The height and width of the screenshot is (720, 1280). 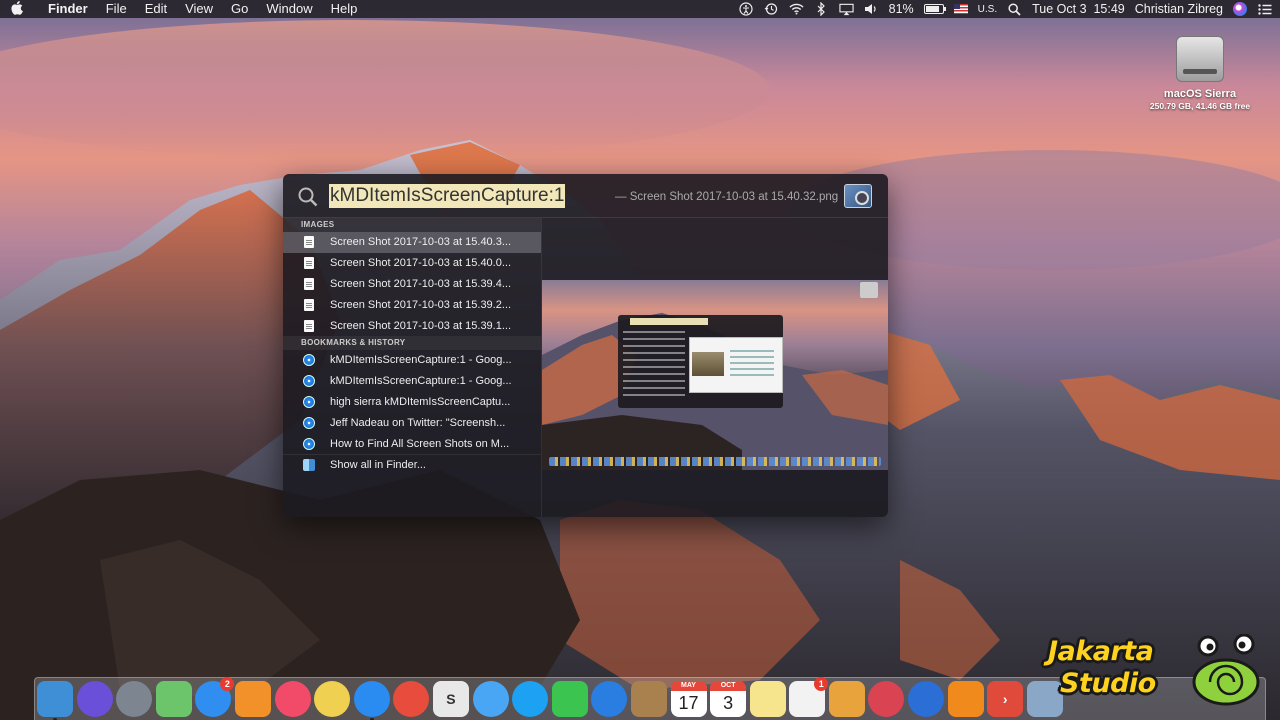 What do you see at coordinates (809, 697) in the screenshot?
I see `dock-reminders-icon: 1` at bounding box center [809, 697].